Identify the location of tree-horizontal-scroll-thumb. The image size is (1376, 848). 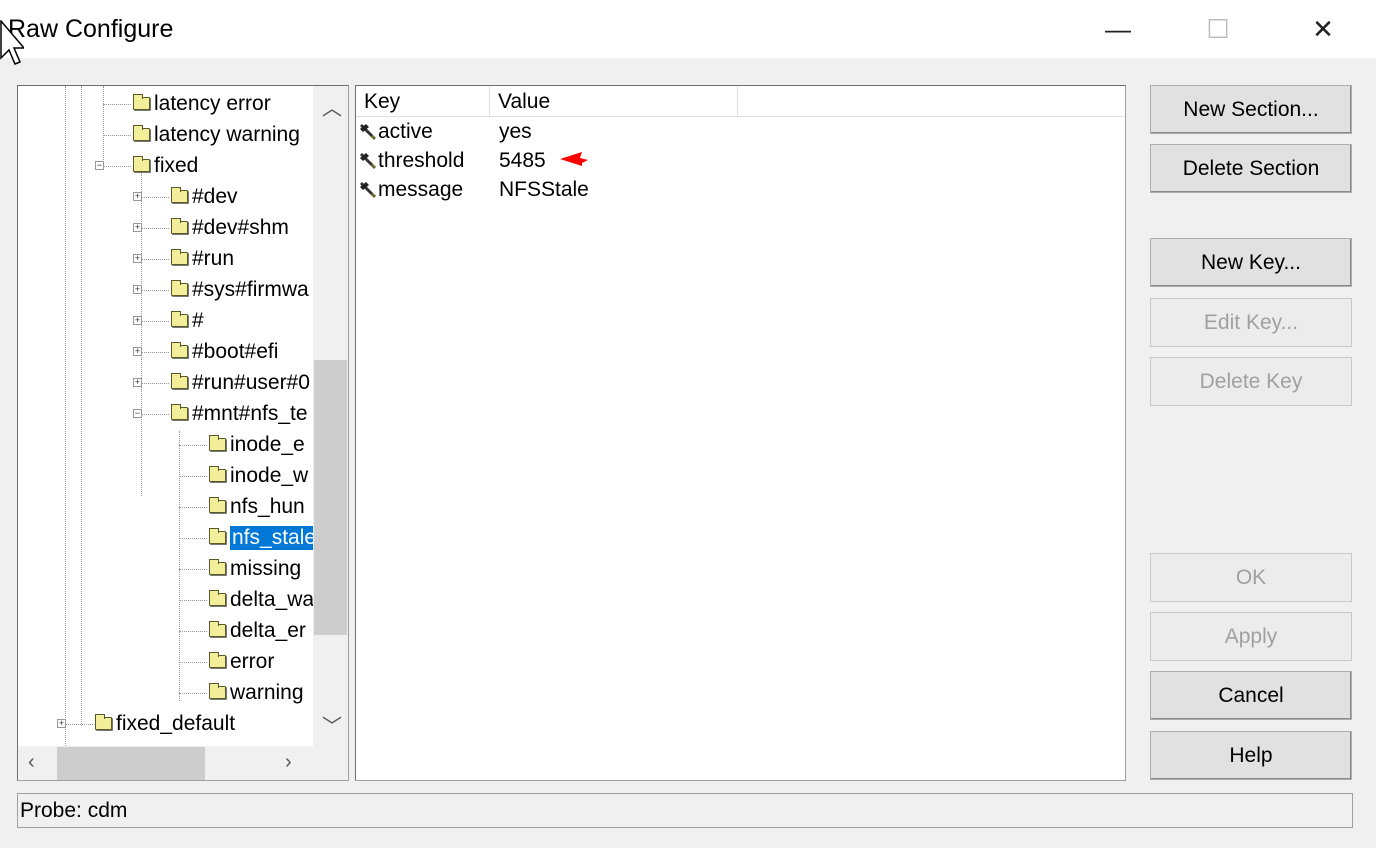
(131, 763).